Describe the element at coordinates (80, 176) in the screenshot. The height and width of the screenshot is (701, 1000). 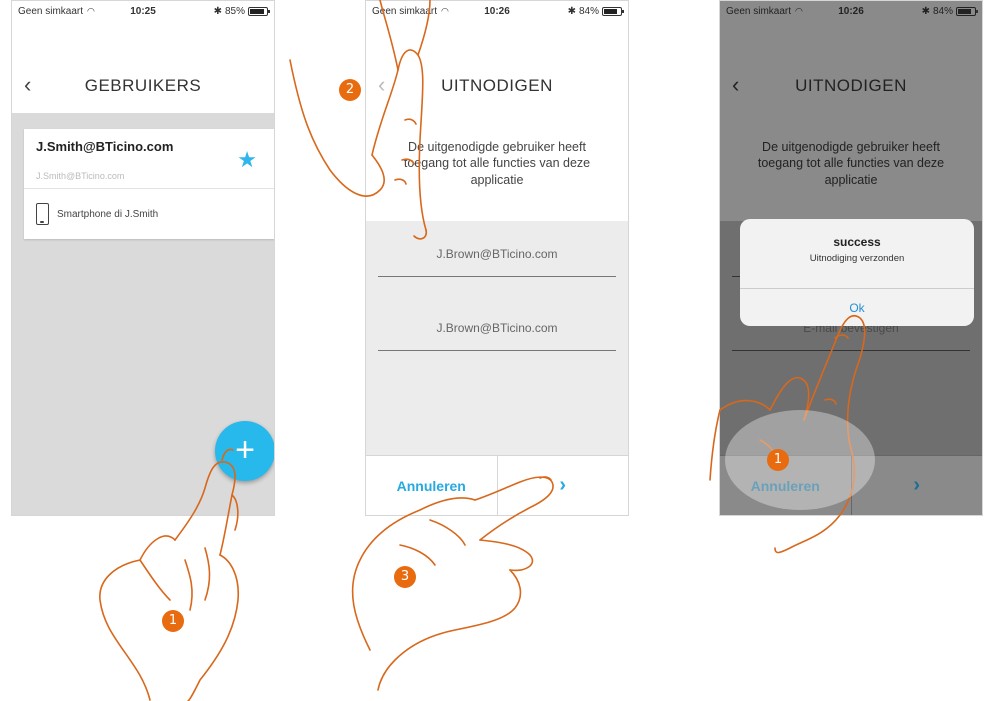
I see `user-sub-email: J.Smith@BTicino.com` at that location.